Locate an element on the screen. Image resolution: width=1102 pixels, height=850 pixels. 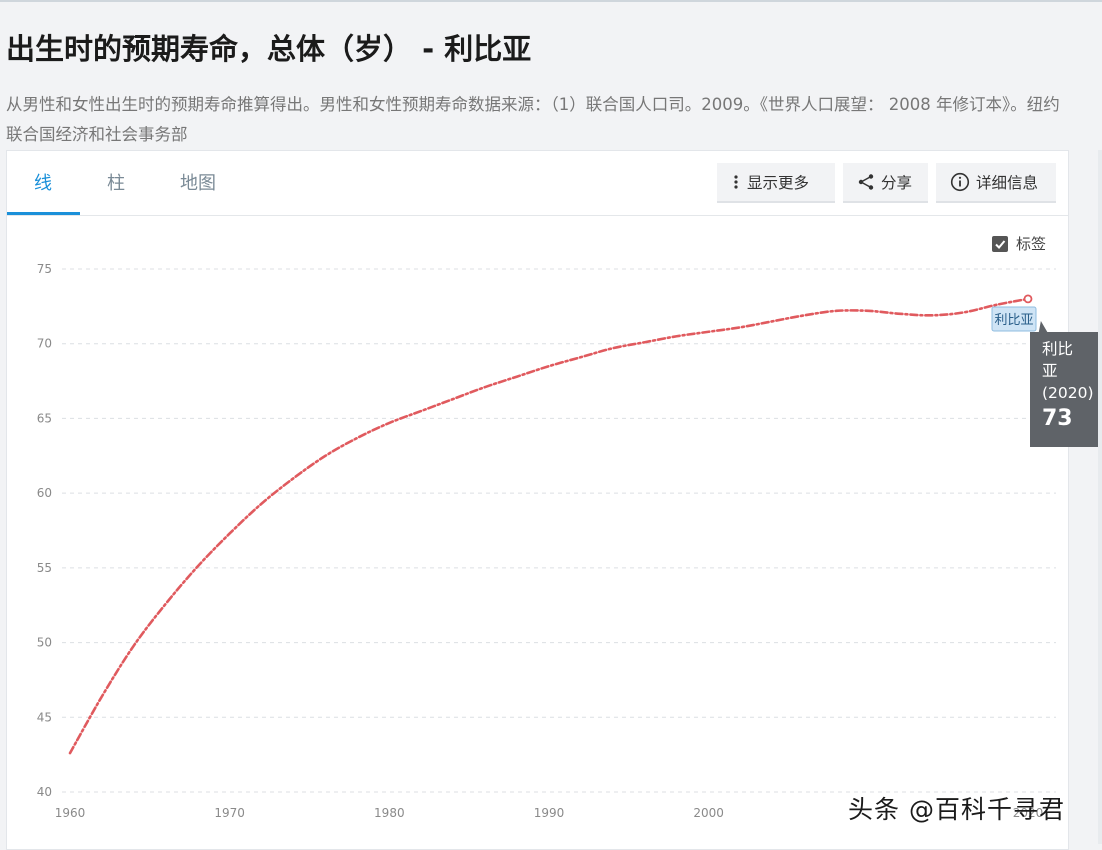
data-tooltip: 利比 亚 (2020) 73 is located at coordinates (1066, 389).